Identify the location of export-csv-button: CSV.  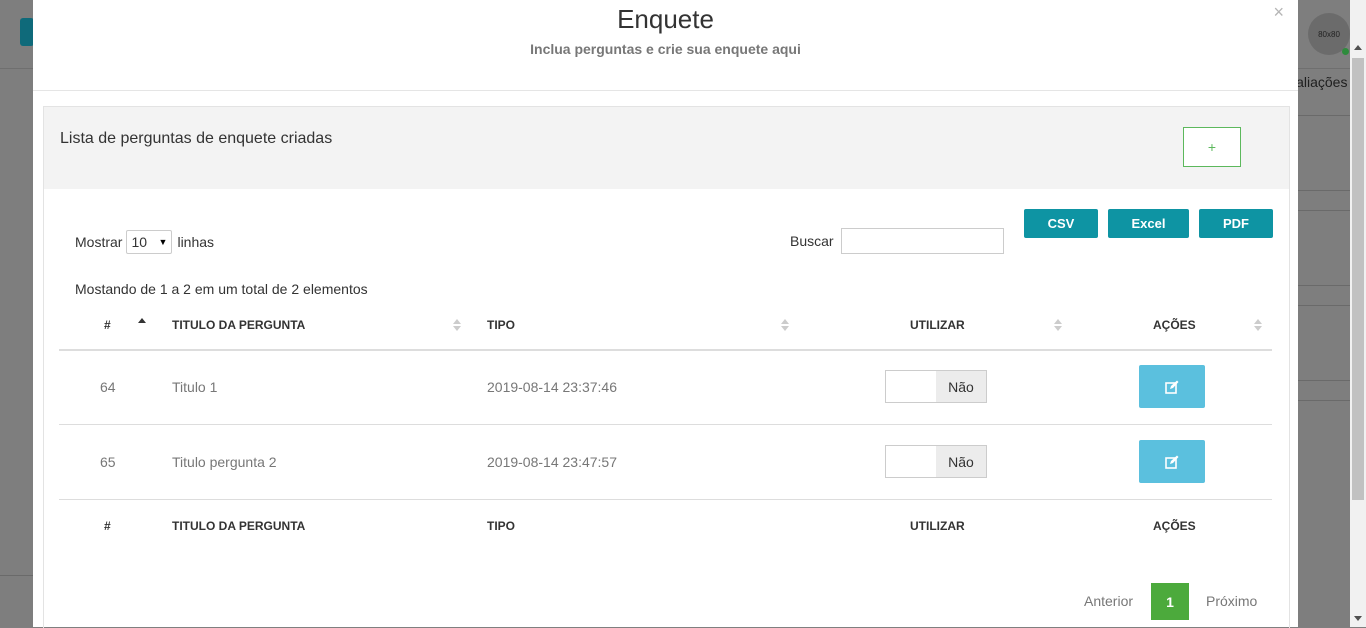
(1061, 223).